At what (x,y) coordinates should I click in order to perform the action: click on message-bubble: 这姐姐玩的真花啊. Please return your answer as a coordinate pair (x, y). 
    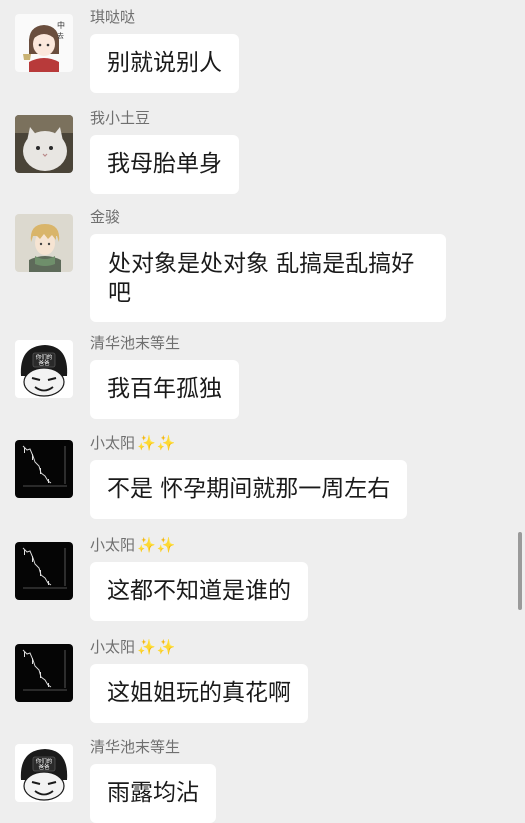
    Looking at the image, I should click on (199, 693).